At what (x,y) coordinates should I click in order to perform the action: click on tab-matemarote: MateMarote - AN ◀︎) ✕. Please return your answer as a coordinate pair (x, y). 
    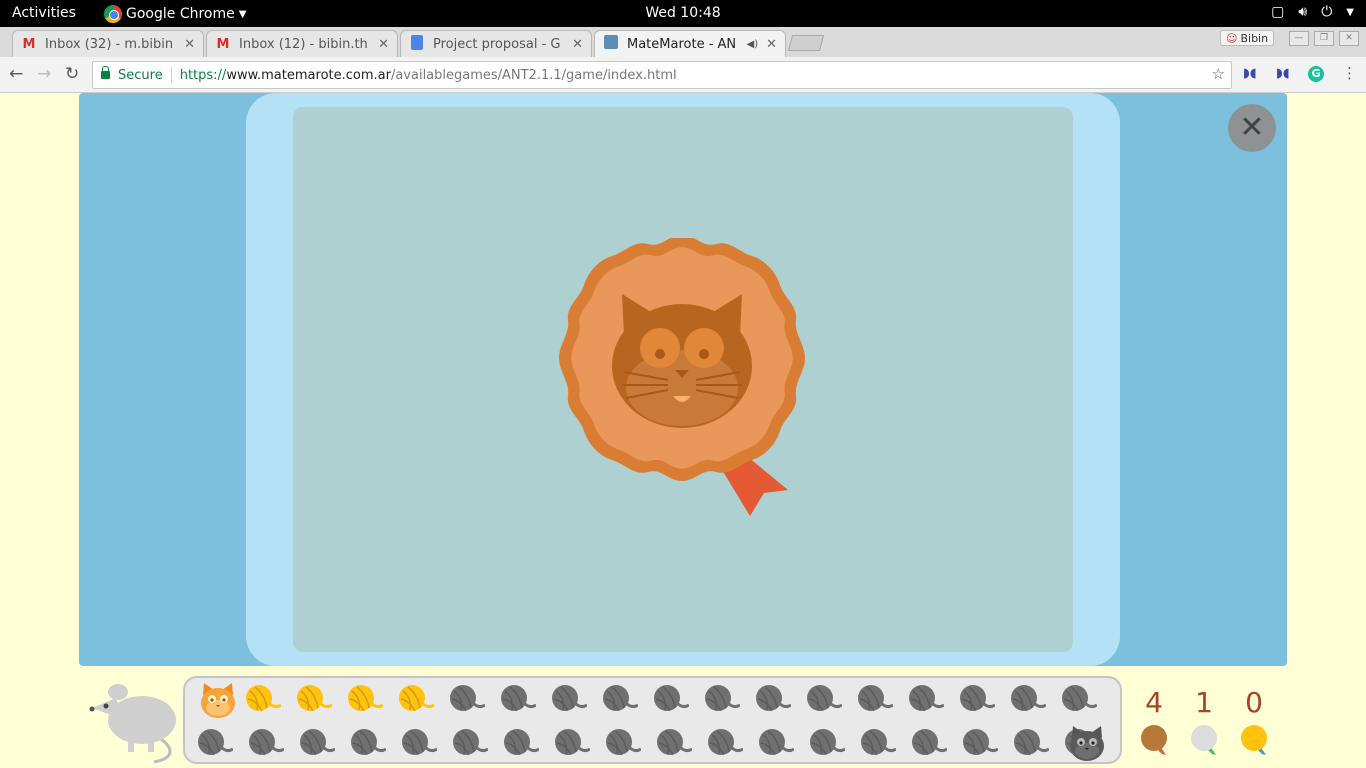
    Looking at the image, I should click on (690, 43).